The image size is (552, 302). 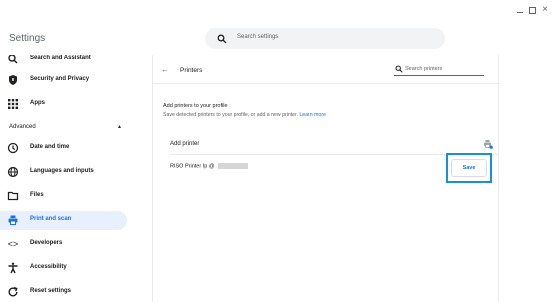 I want to click on close-button: ×, so click(x=545, y=10).